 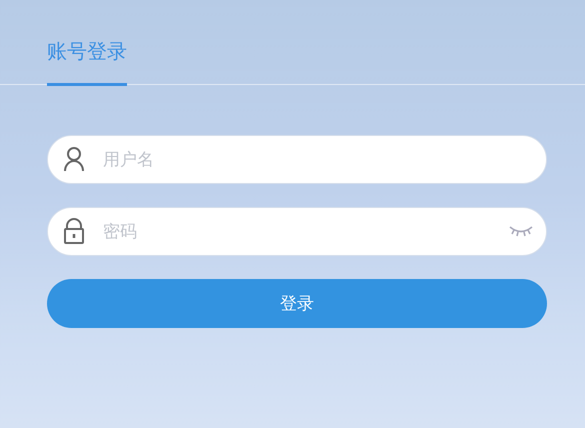 What do you see at coordinates (297, 231) in the screenshot?
I see `password-field: 密码` at bounding box center [297, 231].